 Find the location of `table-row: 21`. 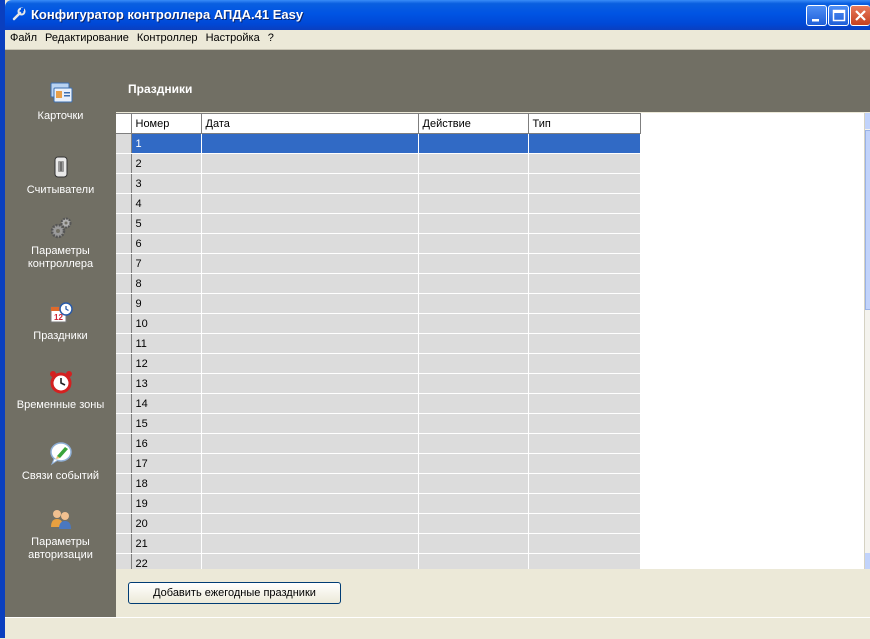

table-row: 21 is located at coordinates (378, 543).